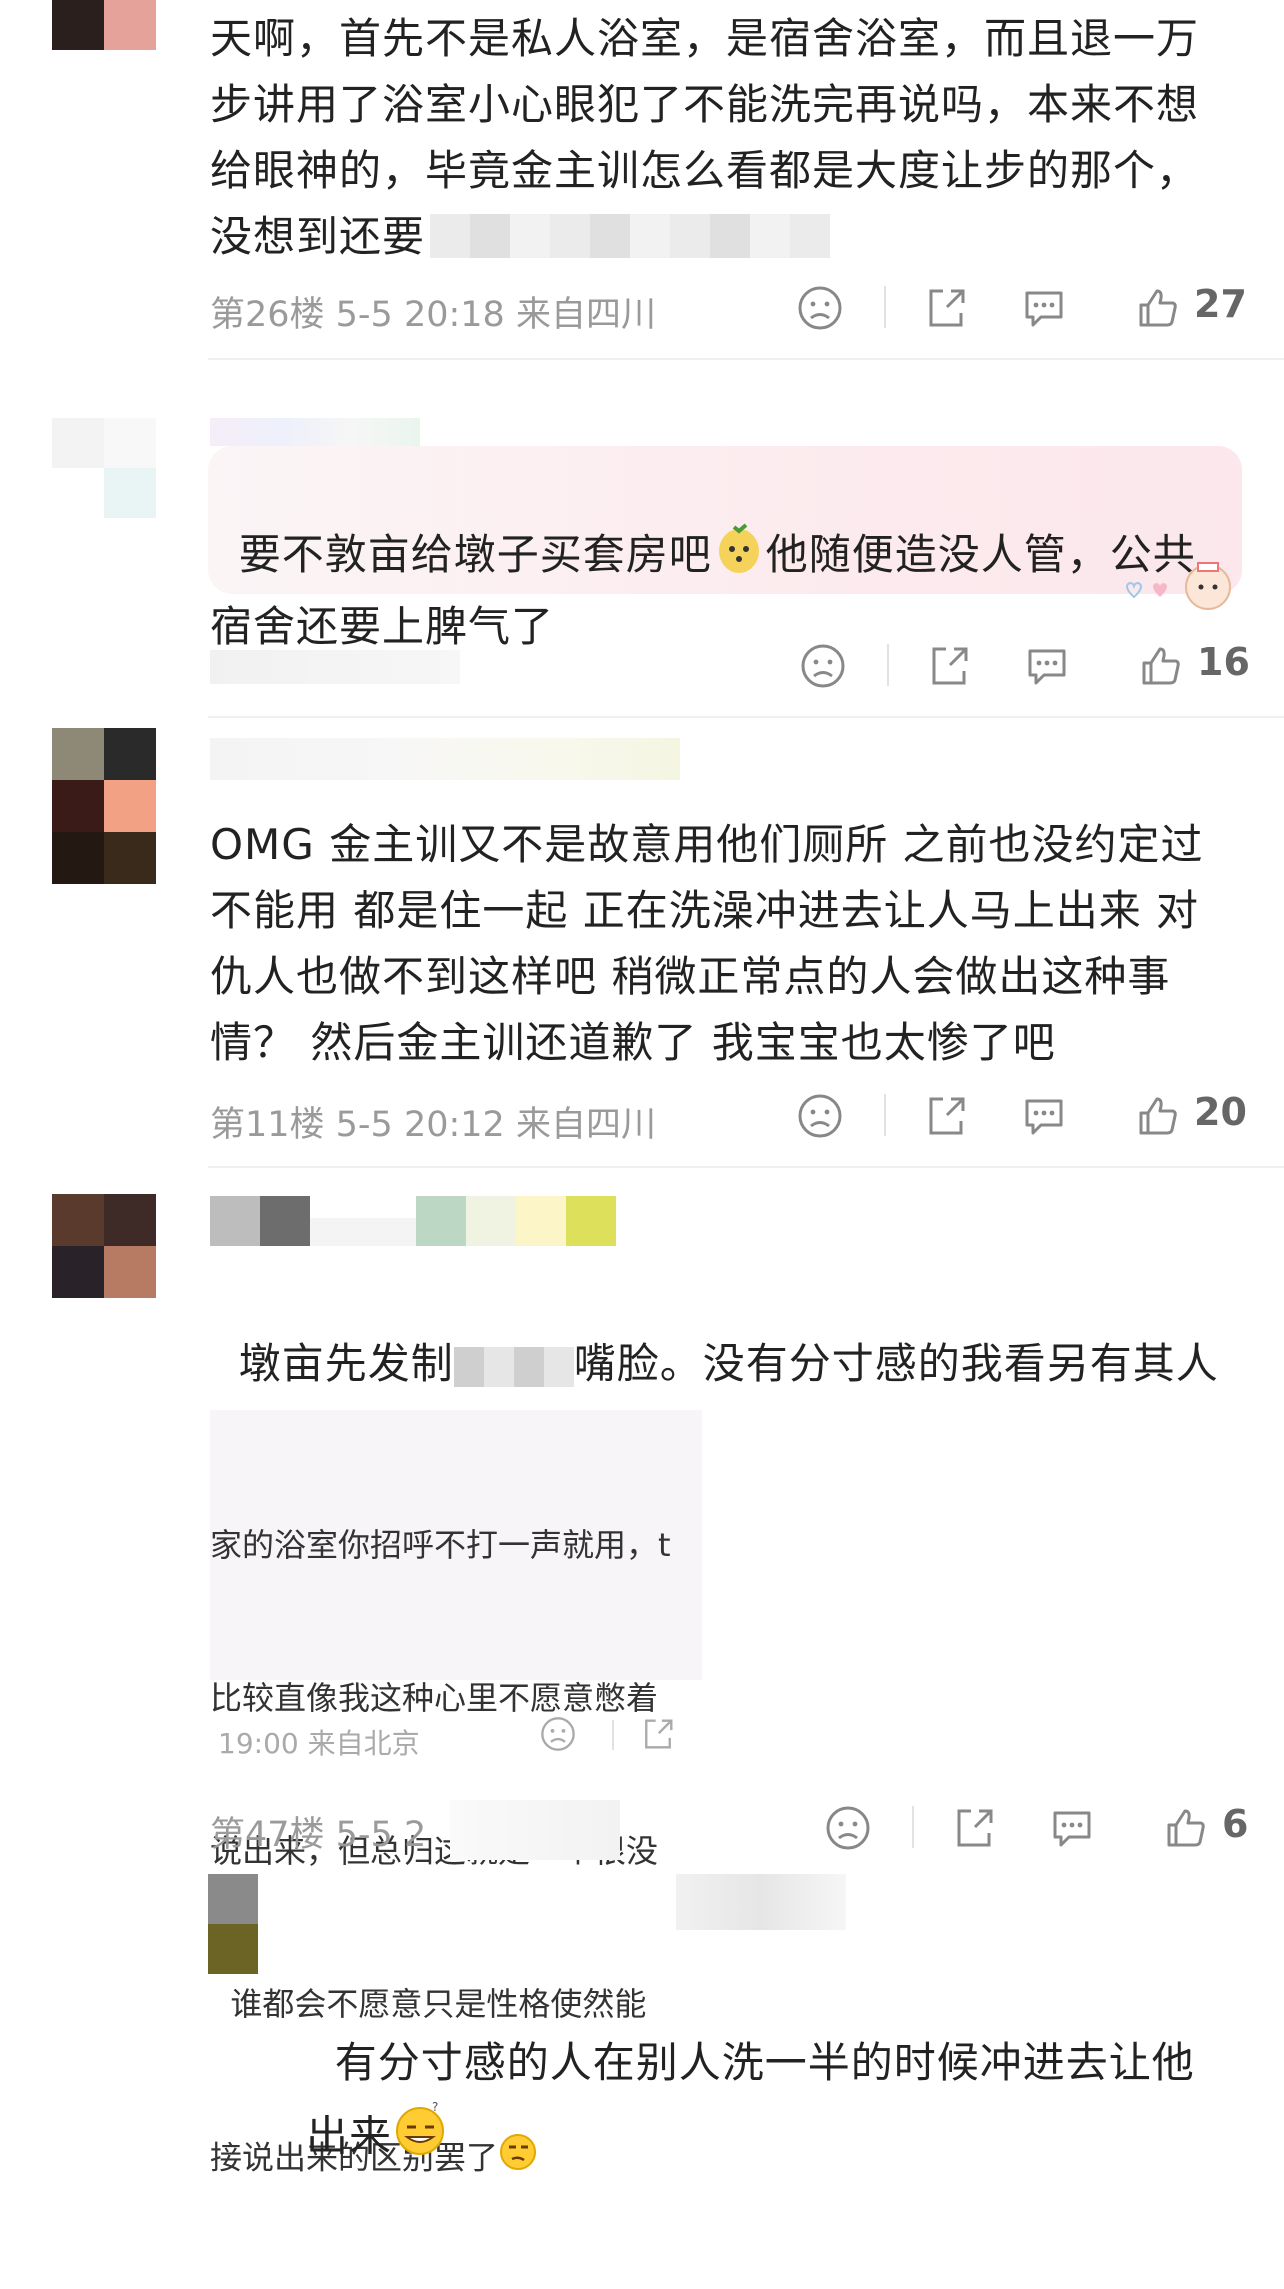  I want to click on quoted-actions, so click(620, 1736).